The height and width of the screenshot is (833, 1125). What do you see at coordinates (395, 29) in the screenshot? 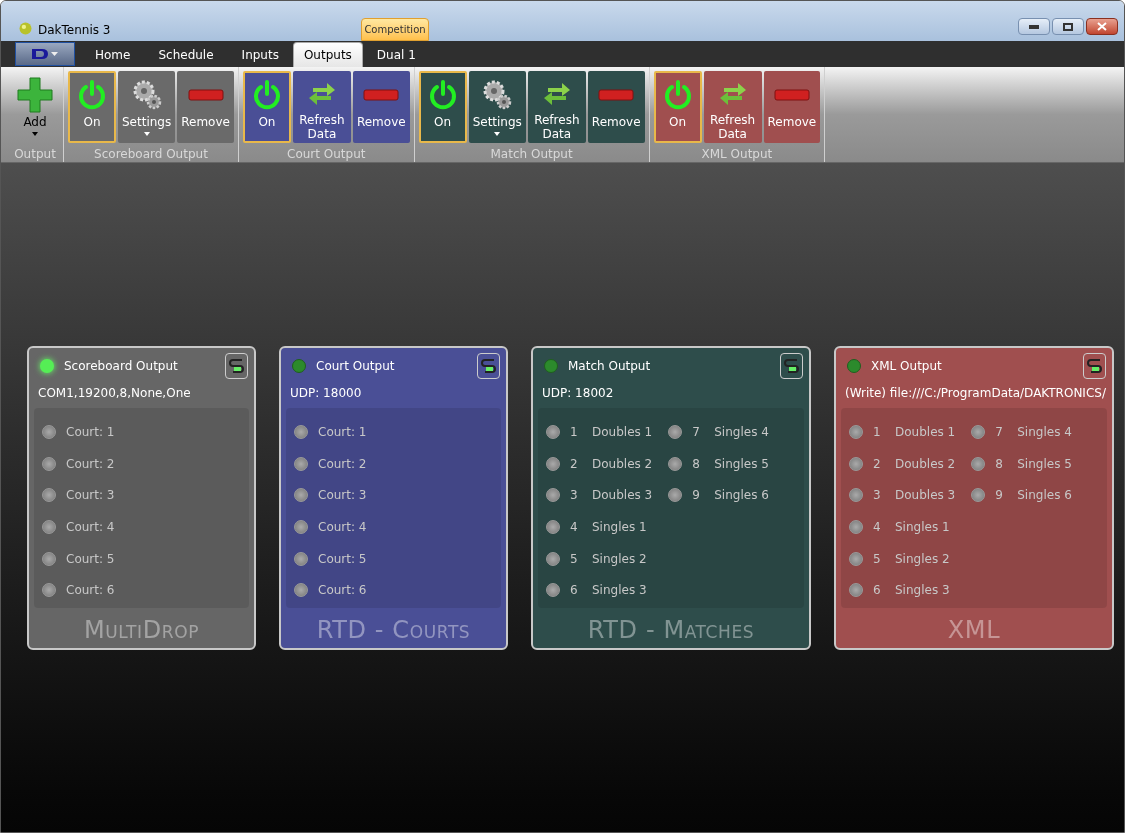
I see `context-tab-header: Competition` at bounding box center [395, 29].